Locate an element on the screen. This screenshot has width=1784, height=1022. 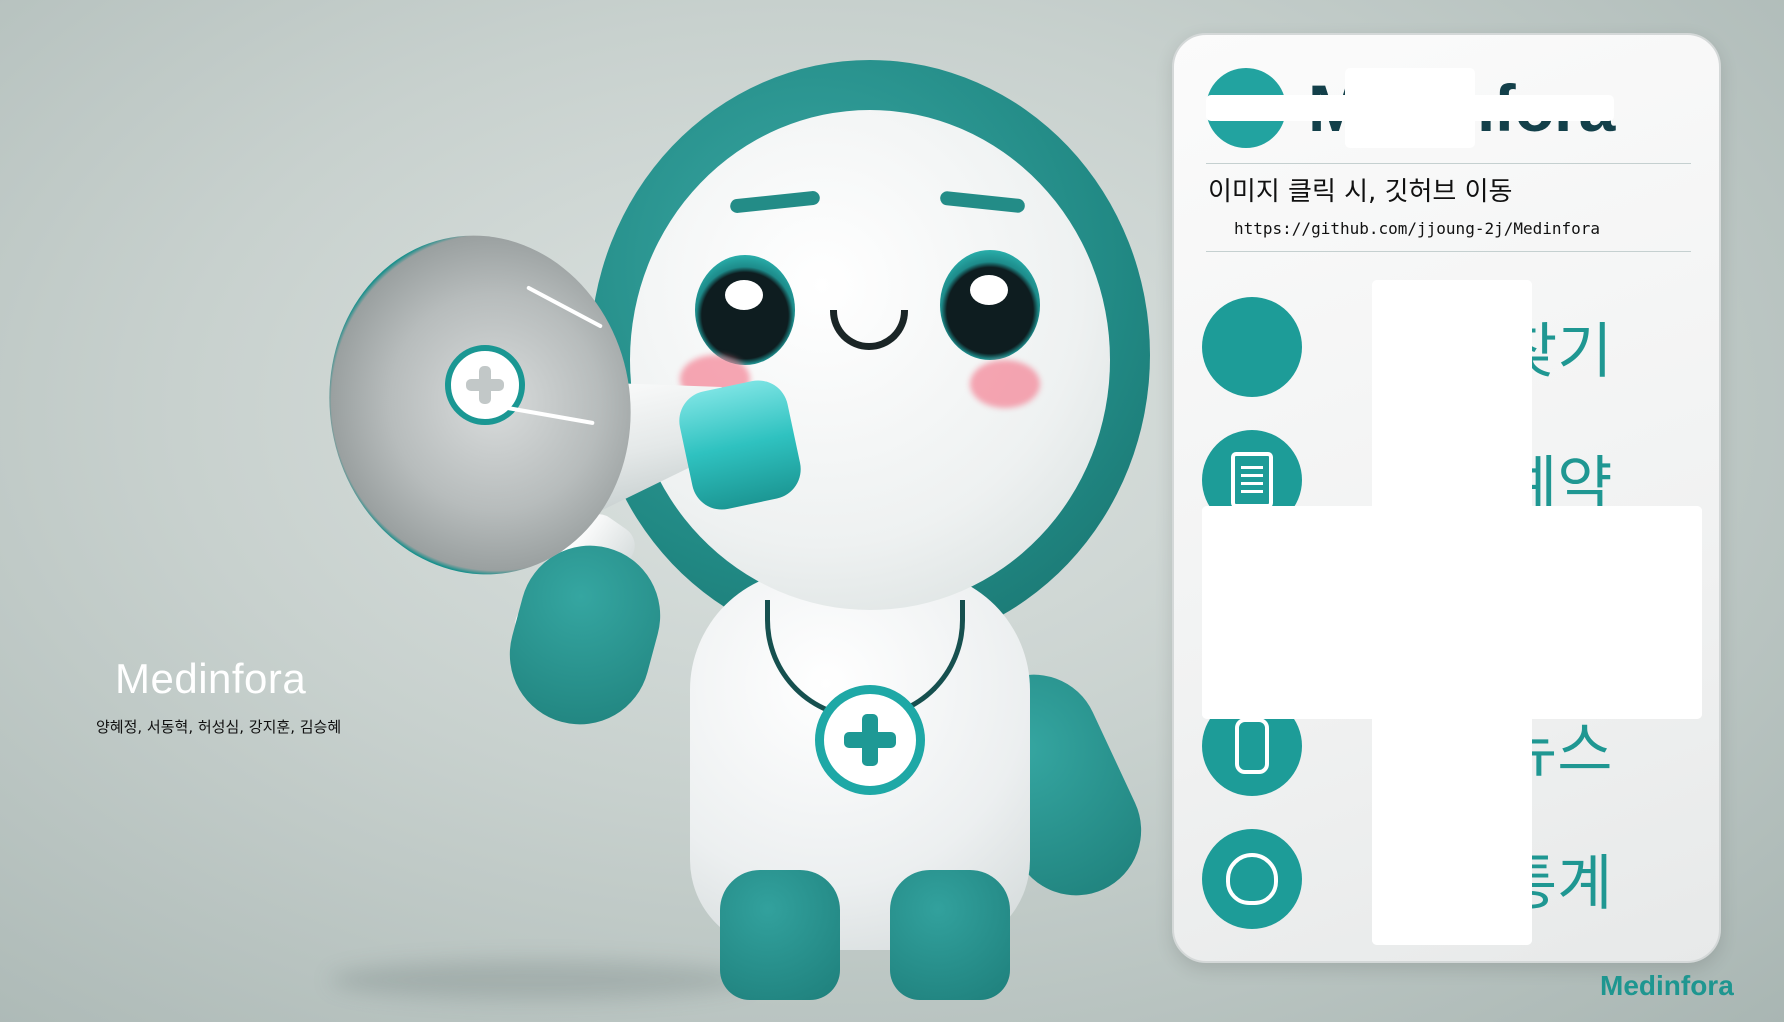
github-notice: 이미지 클릭 시, 깃허브 이동 is located at coordinates (1360, 192).